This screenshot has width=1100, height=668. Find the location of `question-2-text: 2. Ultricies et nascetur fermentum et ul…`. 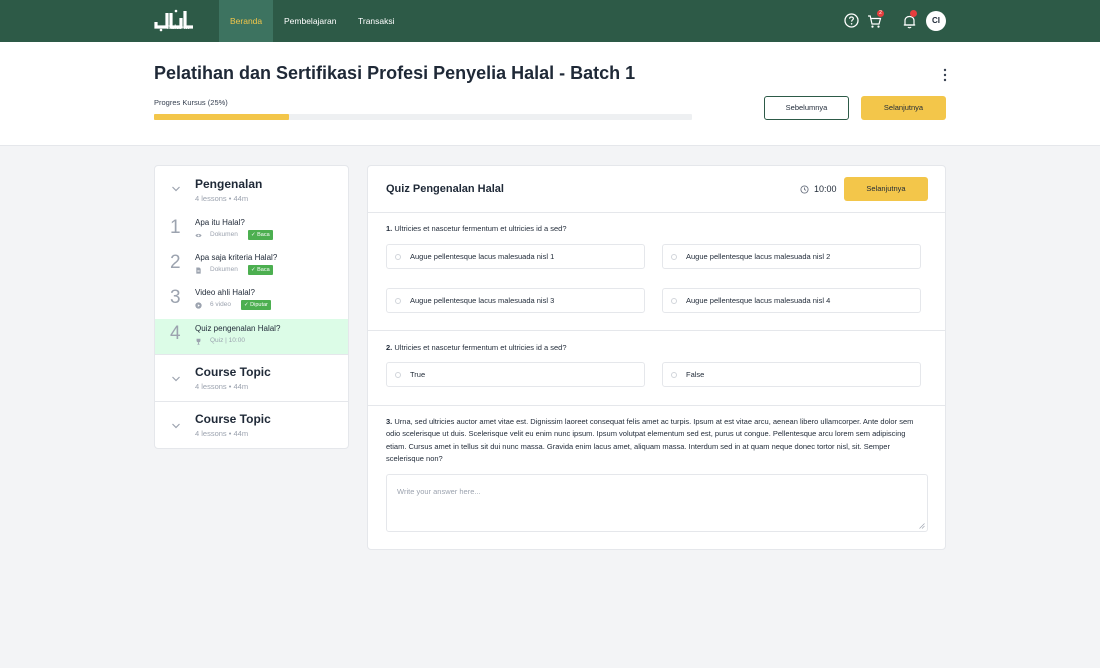

question-2-text: 2. Ultricies et nascetur fermentum et ul… is located at coordinates (476, 348).